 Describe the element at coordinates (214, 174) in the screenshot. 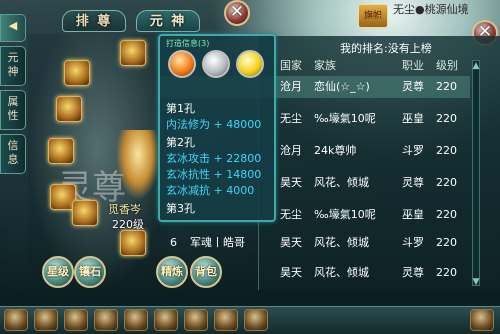

I see `slot2-stat: 玄冰抗性 + 14800` at that location.